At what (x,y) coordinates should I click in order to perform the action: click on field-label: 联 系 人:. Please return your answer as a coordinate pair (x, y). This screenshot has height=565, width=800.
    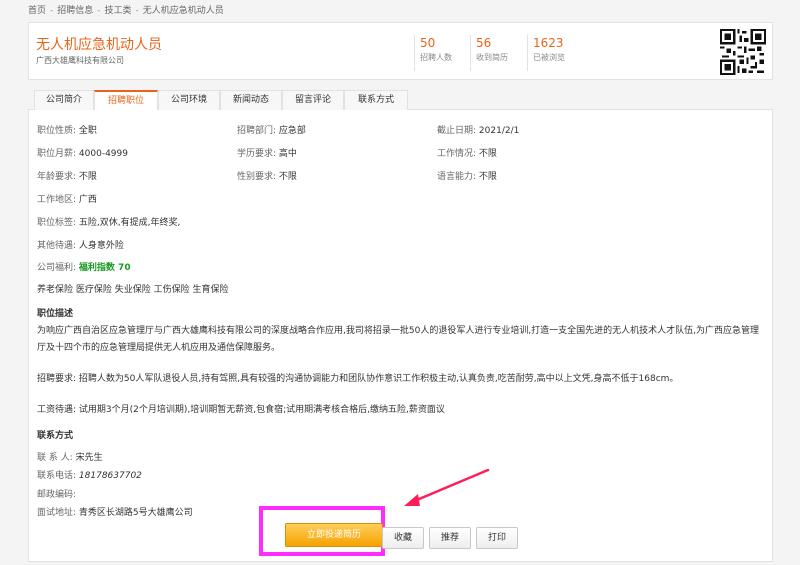
    Looking at the image, I should click on (55, 458).